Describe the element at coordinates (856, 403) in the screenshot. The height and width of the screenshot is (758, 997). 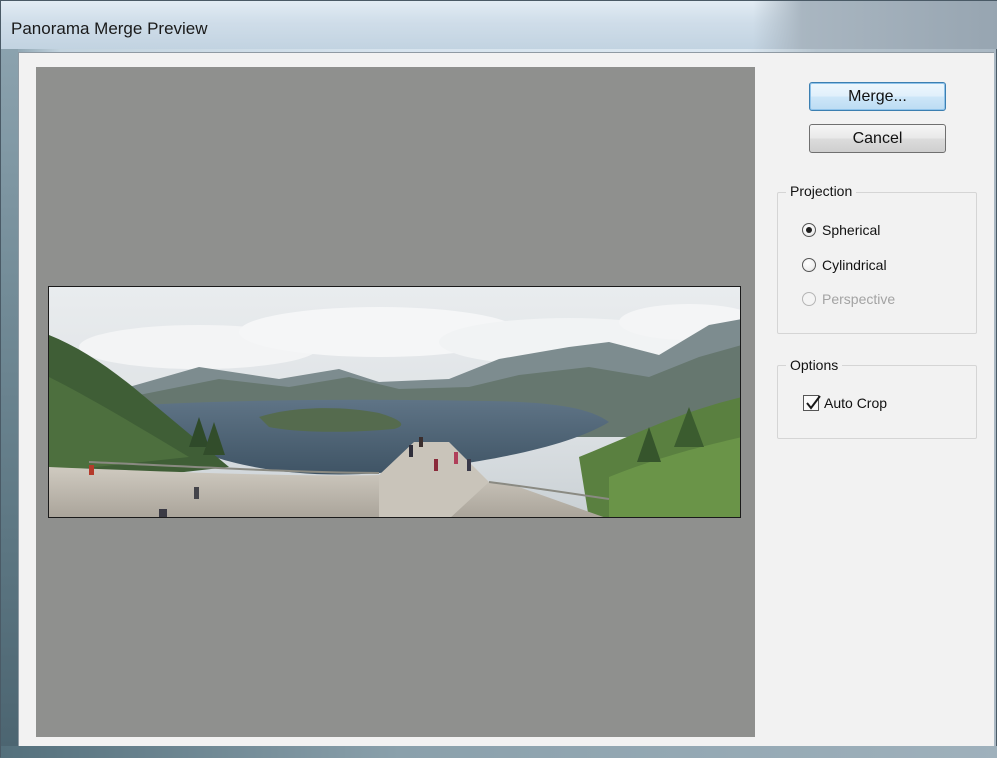
I see `auto-crop-label: Auto Crop` at that location.